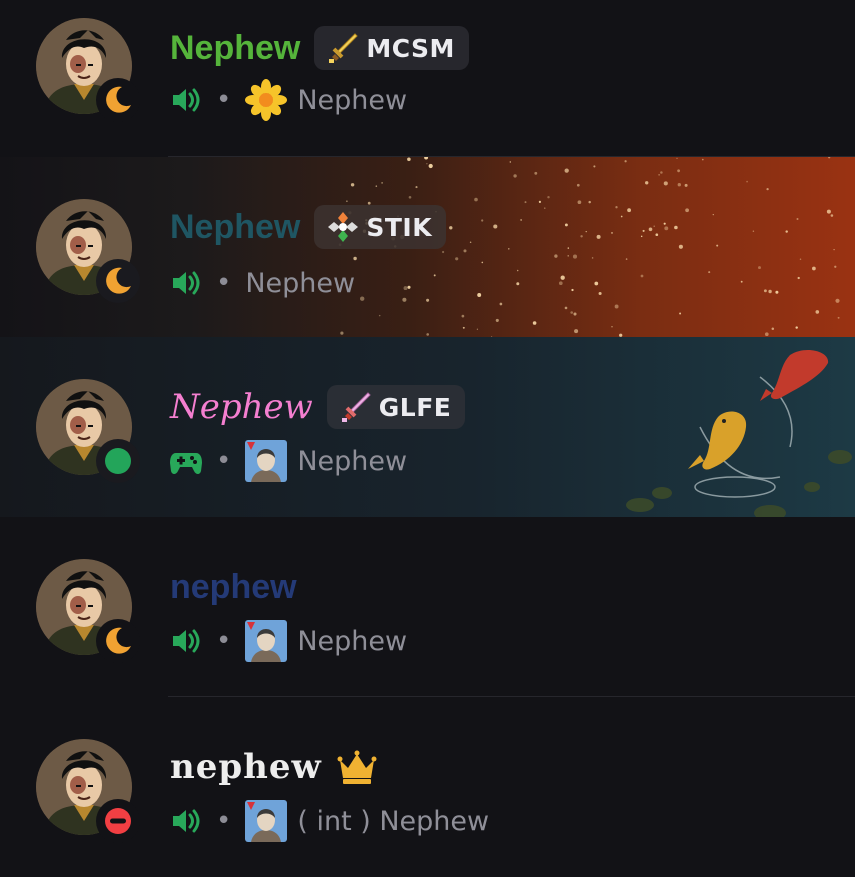  I want to click on golden-sword-icon, so click(344, 48).